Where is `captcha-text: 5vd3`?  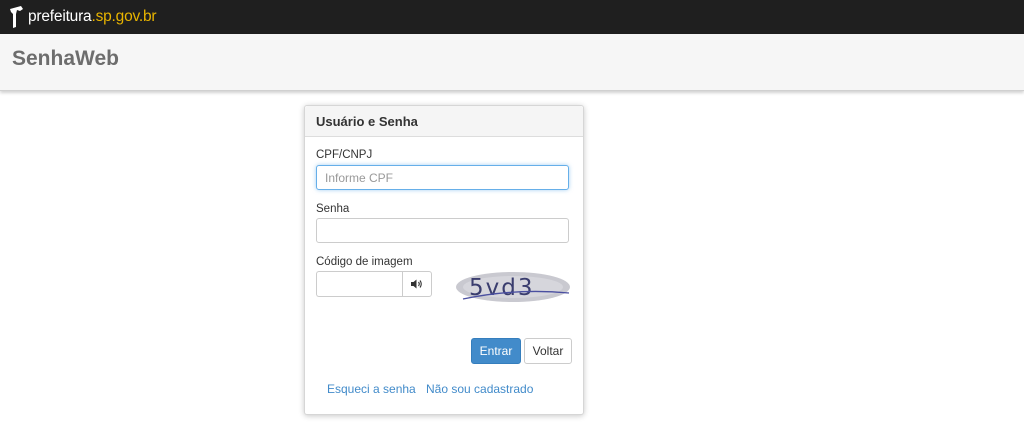 captcha-text: 5vd3 is located at coordinates (501, 288).